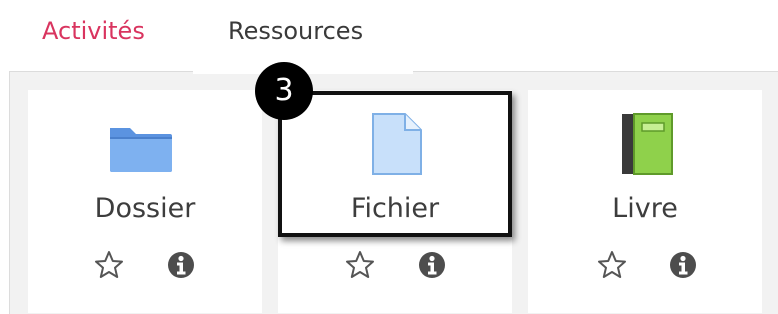 The height and width of the screenshot is (314, 778). I want to click on highlight-box, so click(395, 164).